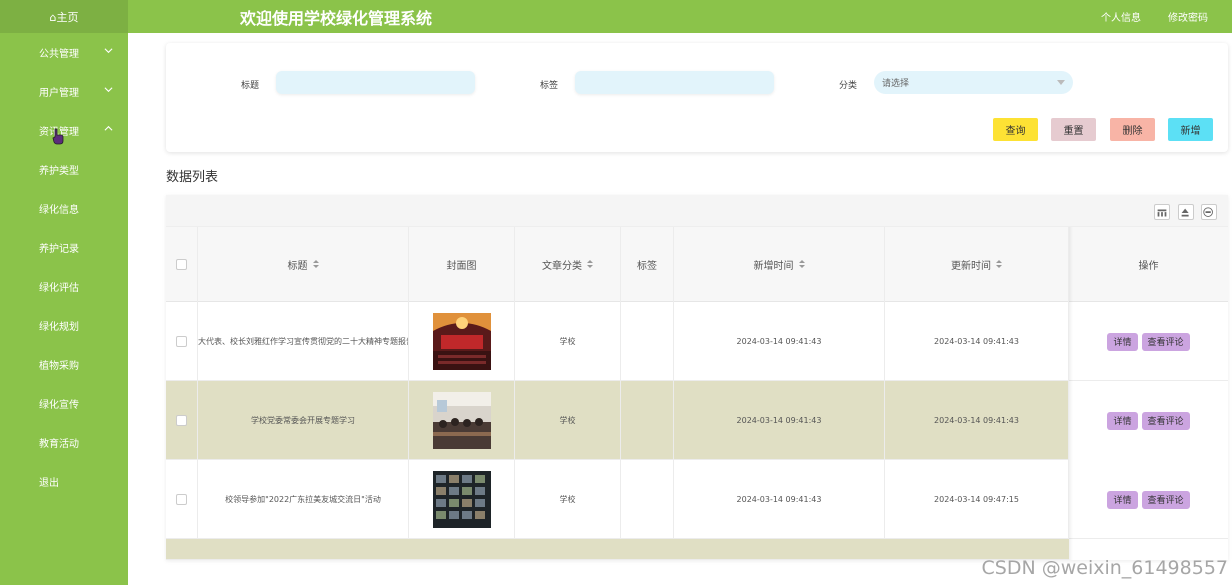 This screenshot has width=1232, height=585. What do you see at coordinates (674, 82) in the screenshot?
I see `tag-input` at bounding box center [674, 82].